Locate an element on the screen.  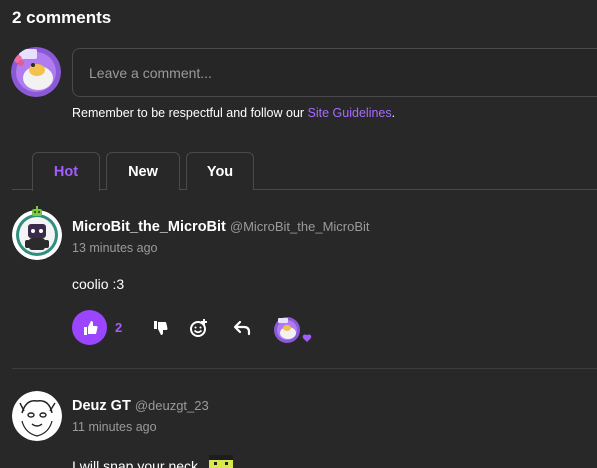
like-button is located at coordinates (89, 327).